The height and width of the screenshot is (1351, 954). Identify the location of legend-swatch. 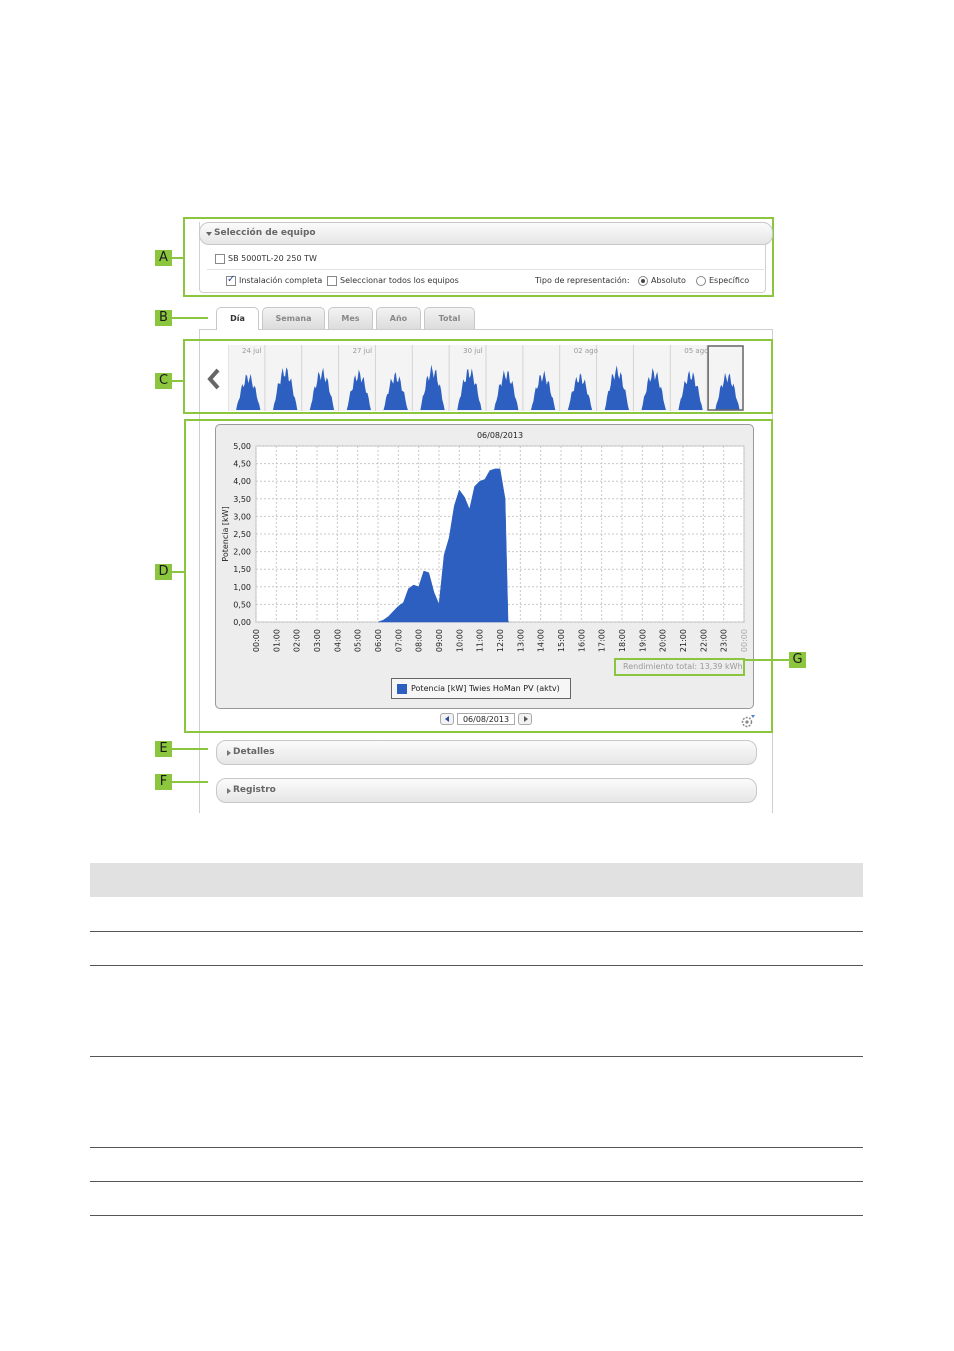
(402, 689).